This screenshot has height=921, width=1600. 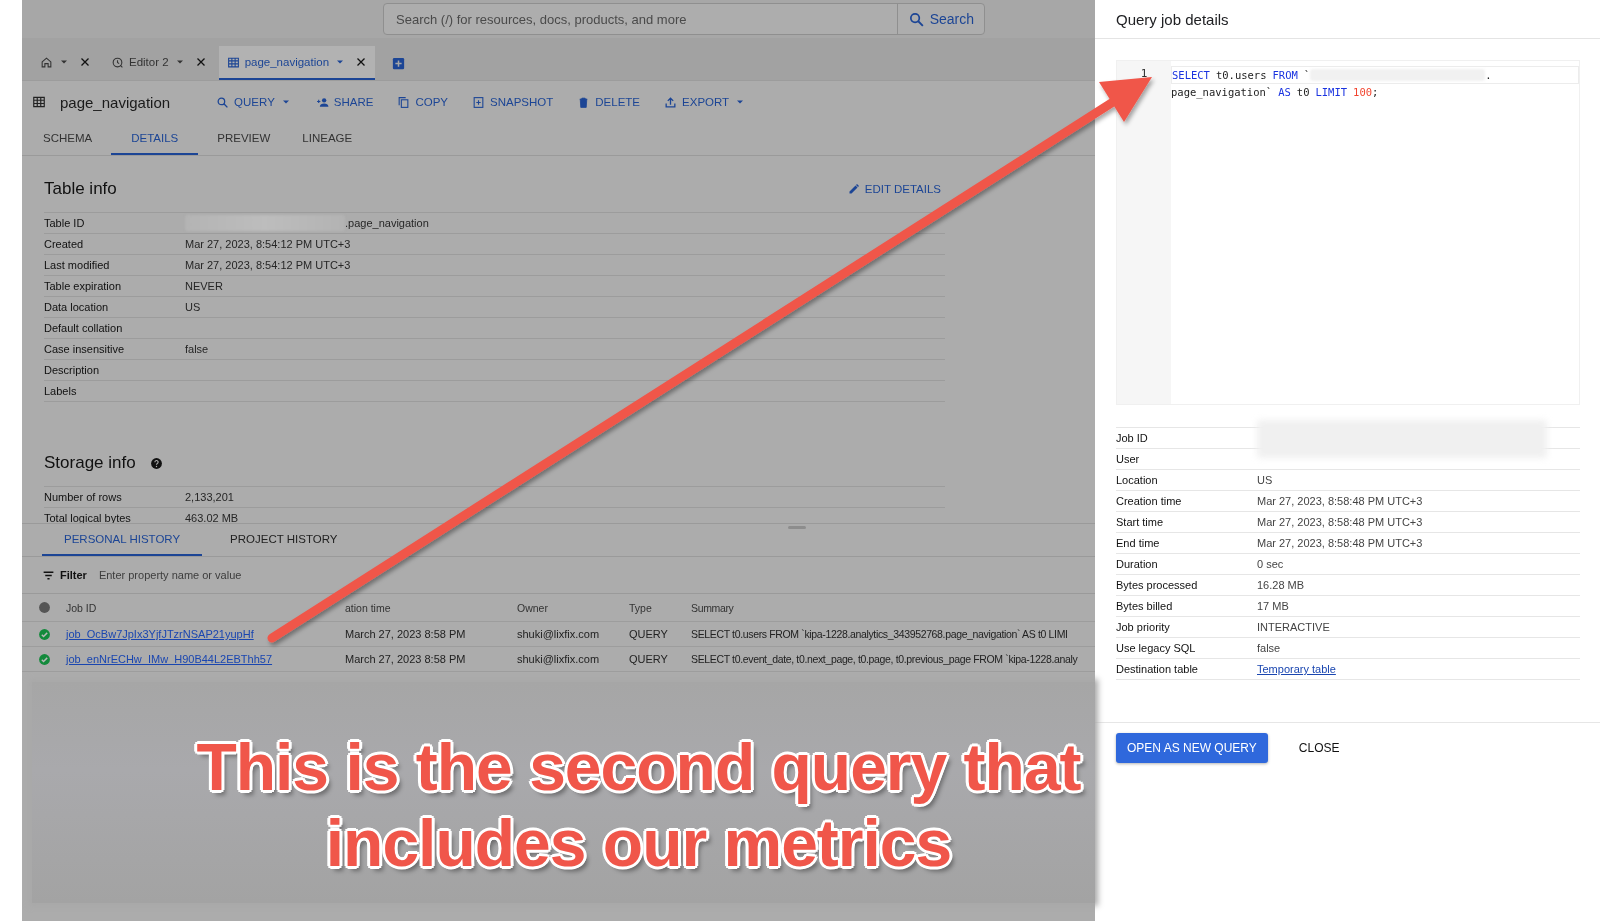 I want to click on field-value: INTERACTIVE, so click(x=1293, y=627).